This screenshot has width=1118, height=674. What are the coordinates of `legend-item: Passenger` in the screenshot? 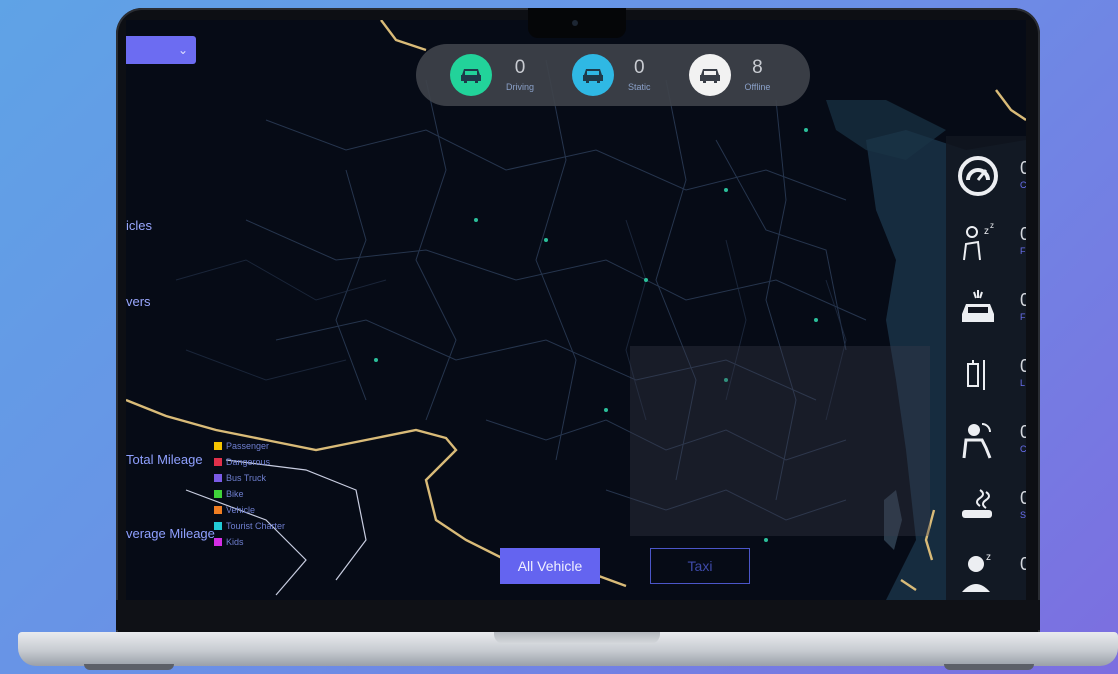 It's located at (249, 446).